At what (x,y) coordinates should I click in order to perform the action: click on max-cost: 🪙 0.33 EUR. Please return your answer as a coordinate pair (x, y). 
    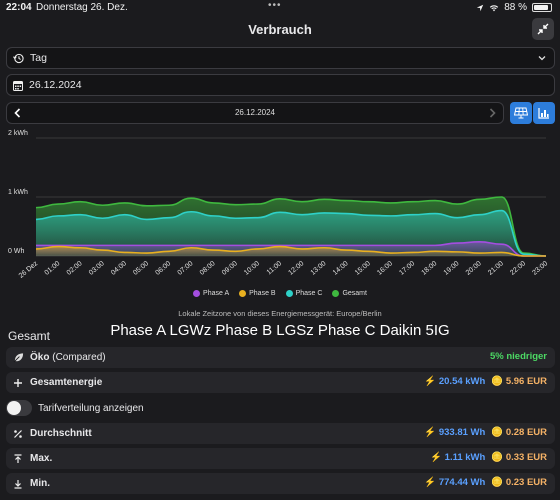
    Looking at the image, I should click on (519, 457).